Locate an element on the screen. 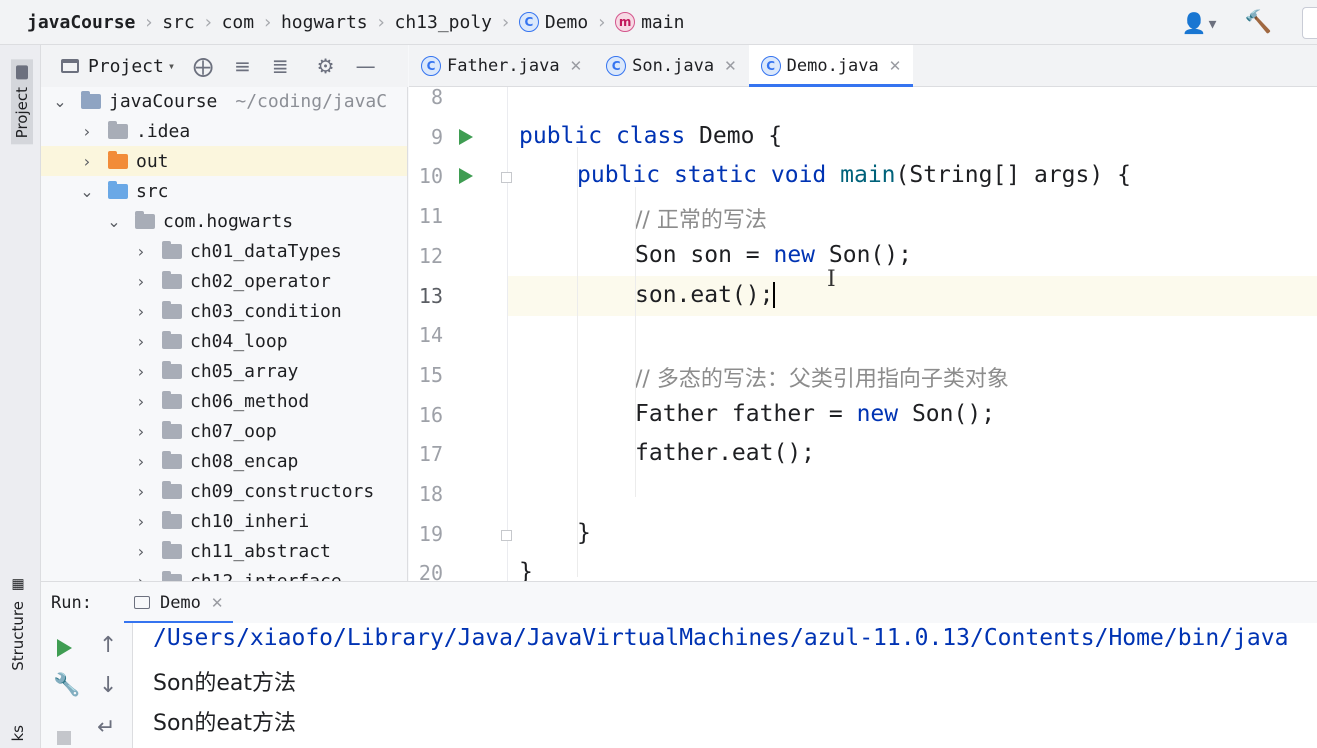 The width and height of the screenshot is (1317, 748). run-tab-demo: Demo ✕ is located at coordinates (178, 603).